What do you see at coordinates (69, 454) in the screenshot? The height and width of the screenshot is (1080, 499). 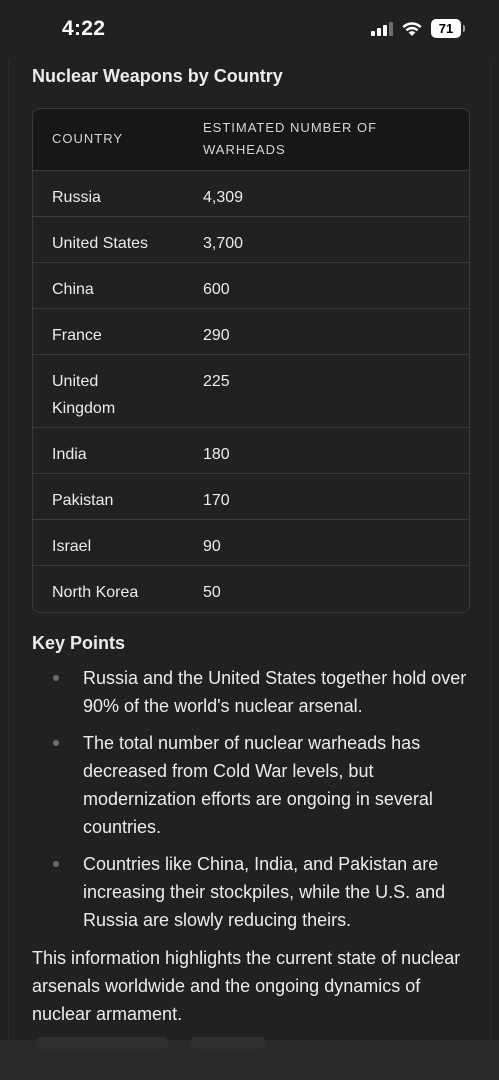 I see `country-cell: India` at bounding box center [69, 454].